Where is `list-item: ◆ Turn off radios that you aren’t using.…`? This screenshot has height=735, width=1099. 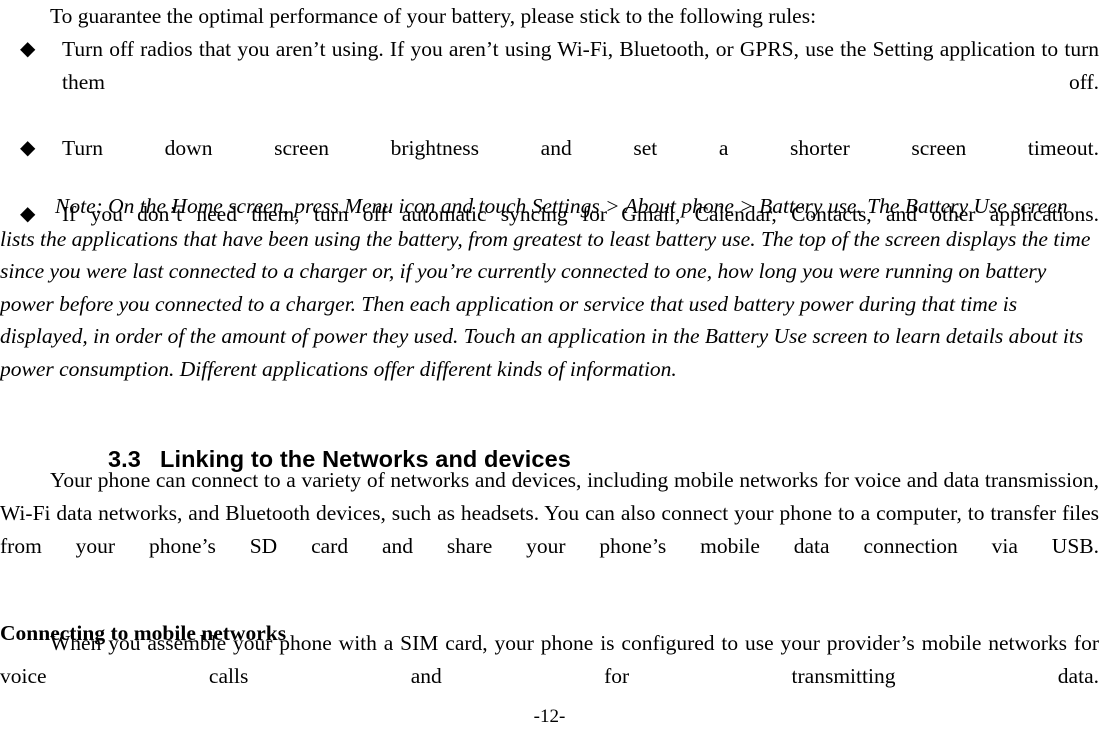
list-item: ◆ Turn off radios that you aren’t using.… is located at coordinates (549, 82).